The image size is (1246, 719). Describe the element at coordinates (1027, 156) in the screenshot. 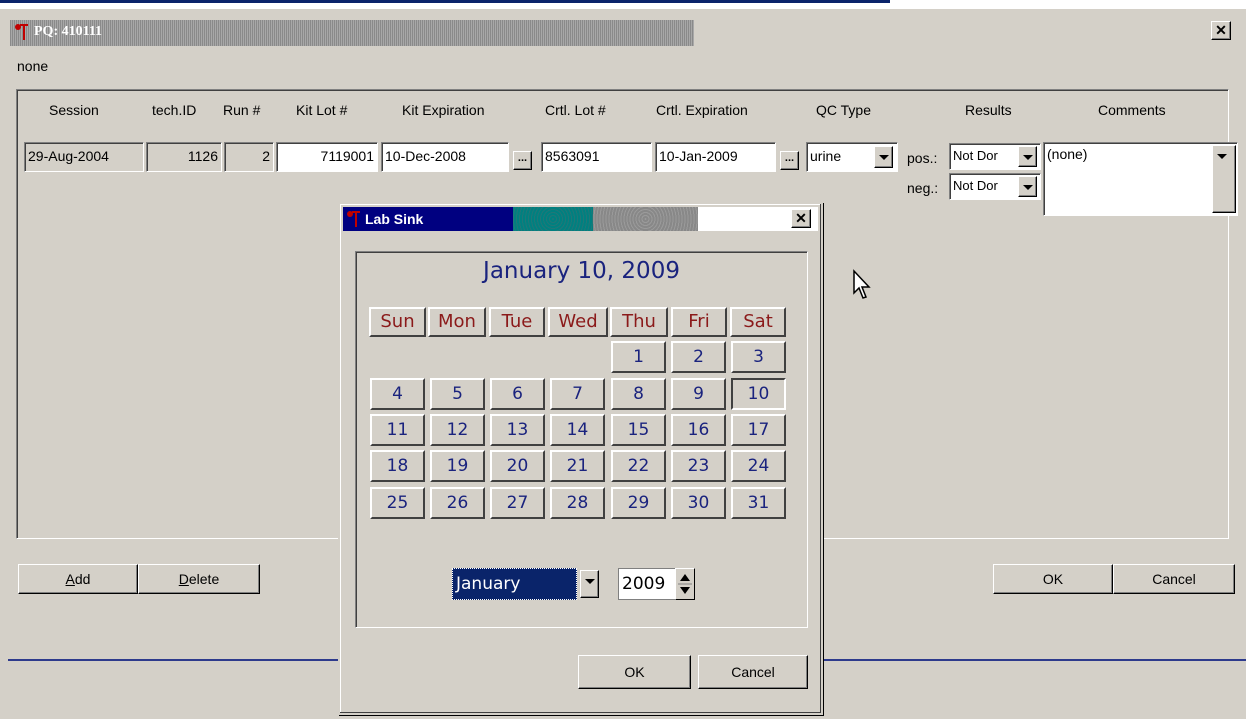

I see `pos-dropdown-arrow` at that location.